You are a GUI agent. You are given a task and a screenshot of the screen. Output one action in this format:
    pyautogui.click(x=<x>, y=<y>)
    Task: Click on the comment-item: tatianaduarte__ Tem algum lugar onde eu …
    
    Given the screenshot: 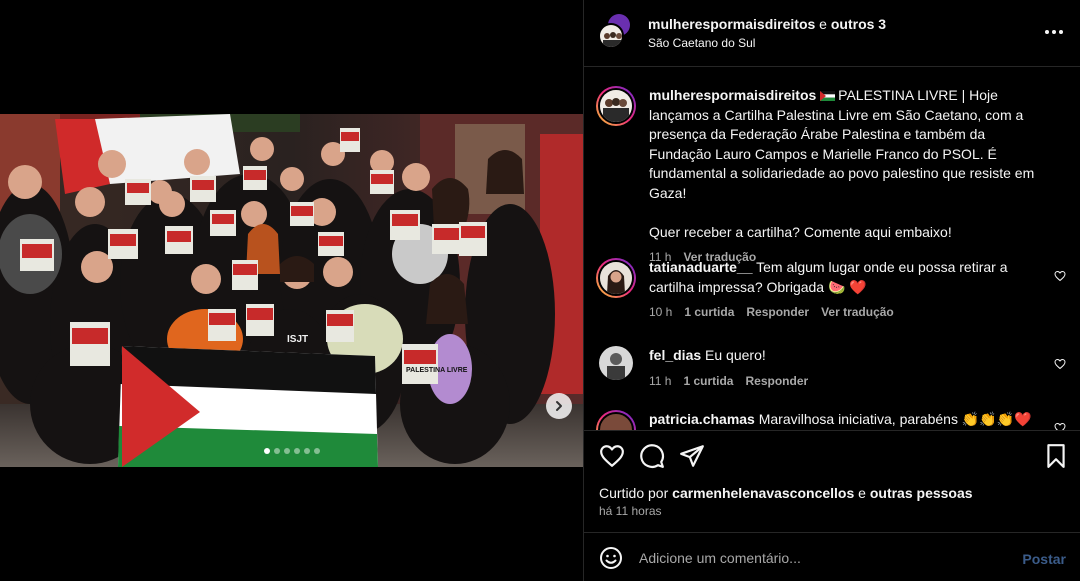 What is the action you would take?
    pyautogui.click(x=831, y=290)
    